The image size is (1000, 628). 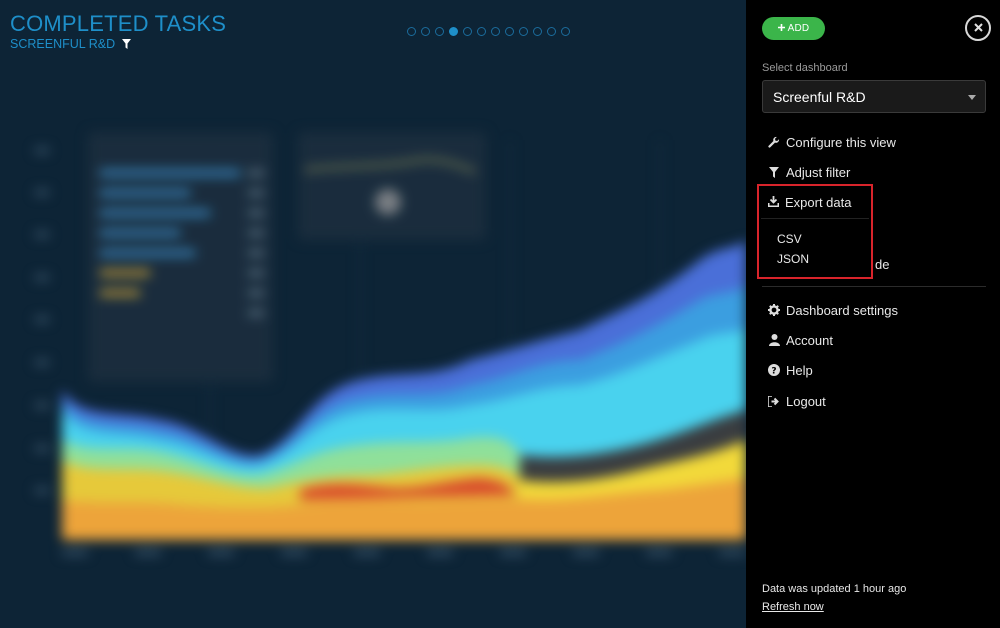 I want to click on plus-icon, so click(x=781, y=28).